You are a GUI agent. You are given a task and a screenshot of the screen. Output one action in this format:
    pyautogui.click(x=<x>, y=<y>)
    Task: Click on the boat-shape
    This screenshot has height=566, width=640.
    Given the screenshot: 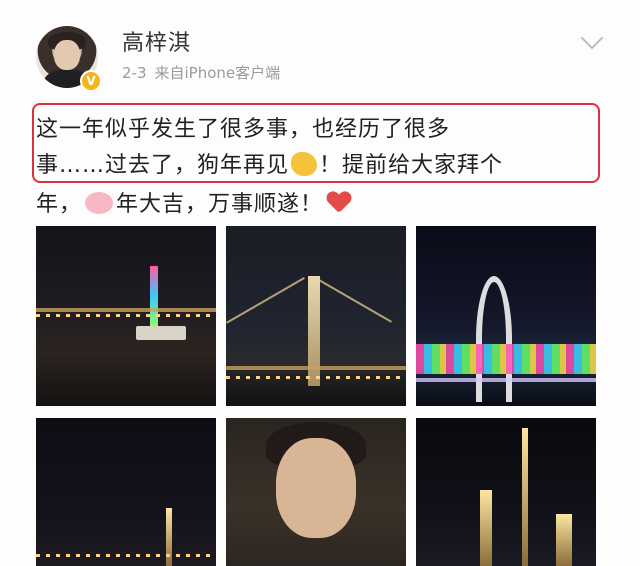 What is the action you would take?
    pyautogui.click(x=161, y=333)
    